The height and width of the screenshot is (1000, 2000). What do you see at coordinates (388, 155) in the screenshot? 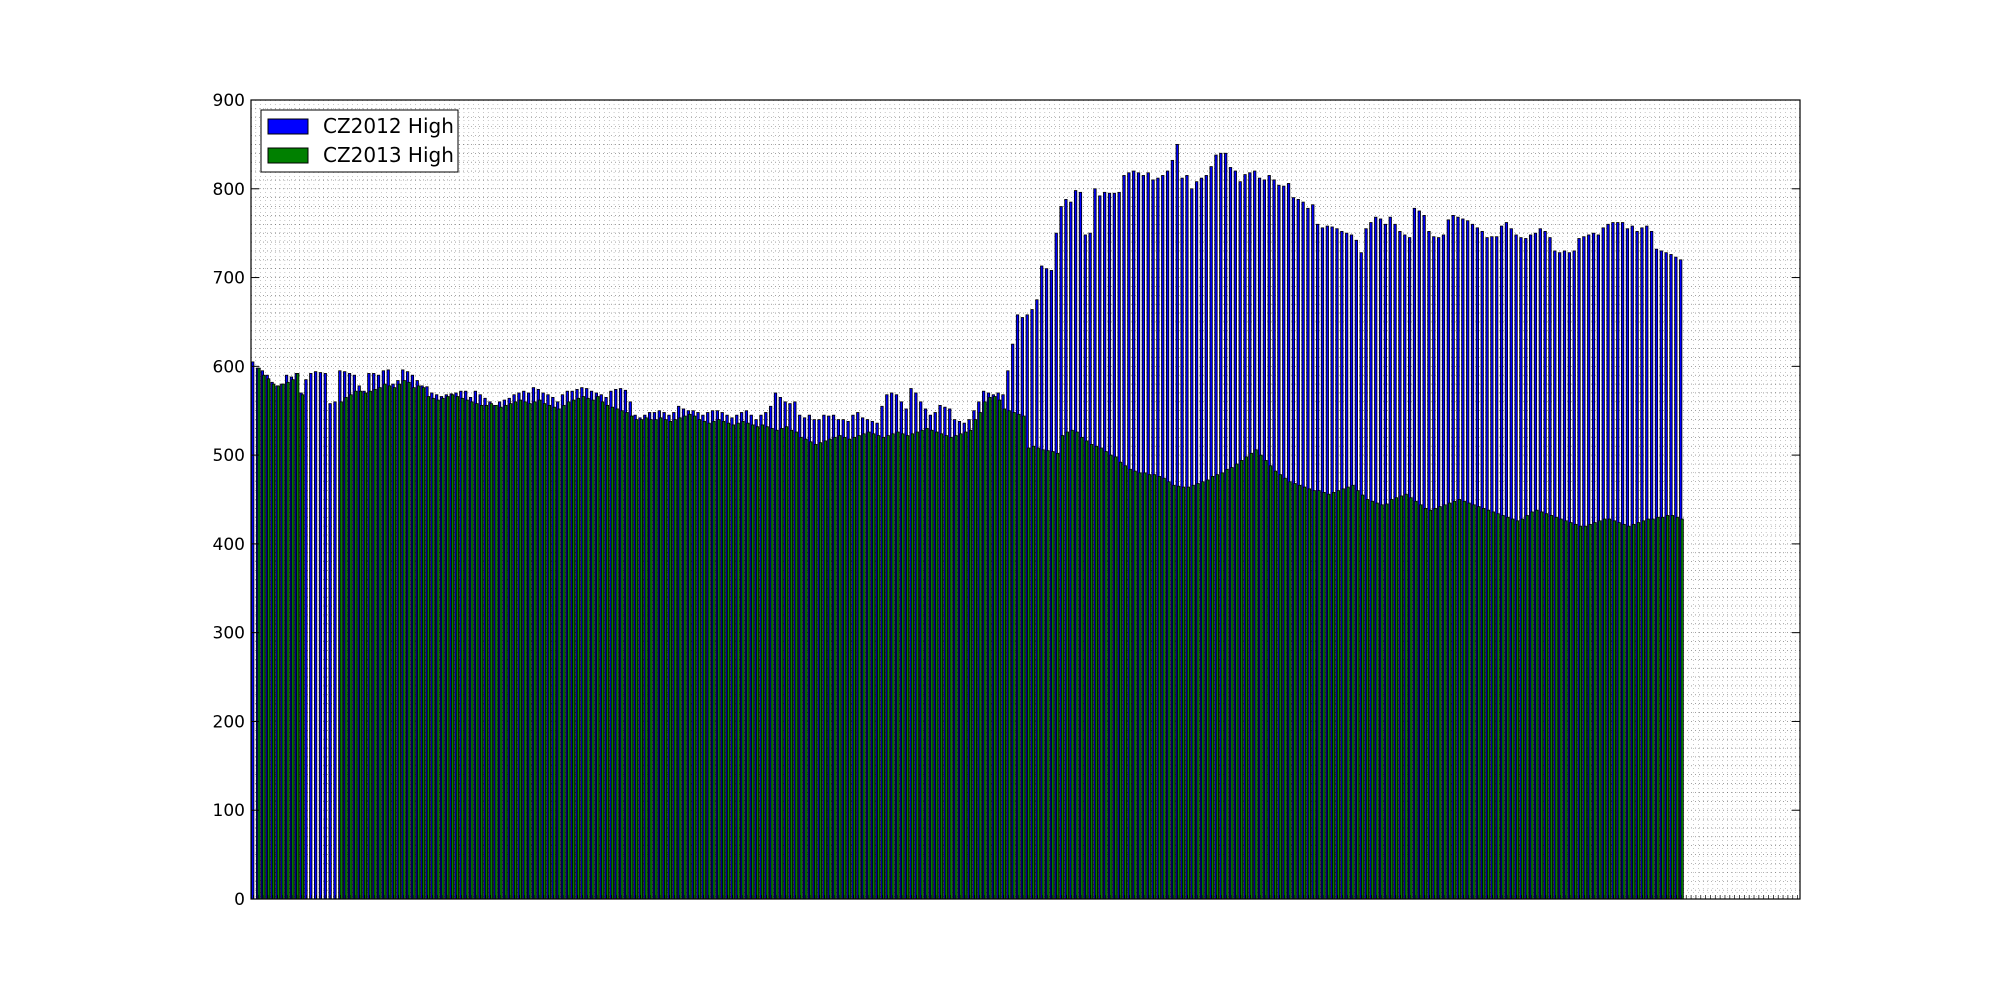
I see `legend-label-cz2013: CZ2013 High` at bounding box center [388, 155].